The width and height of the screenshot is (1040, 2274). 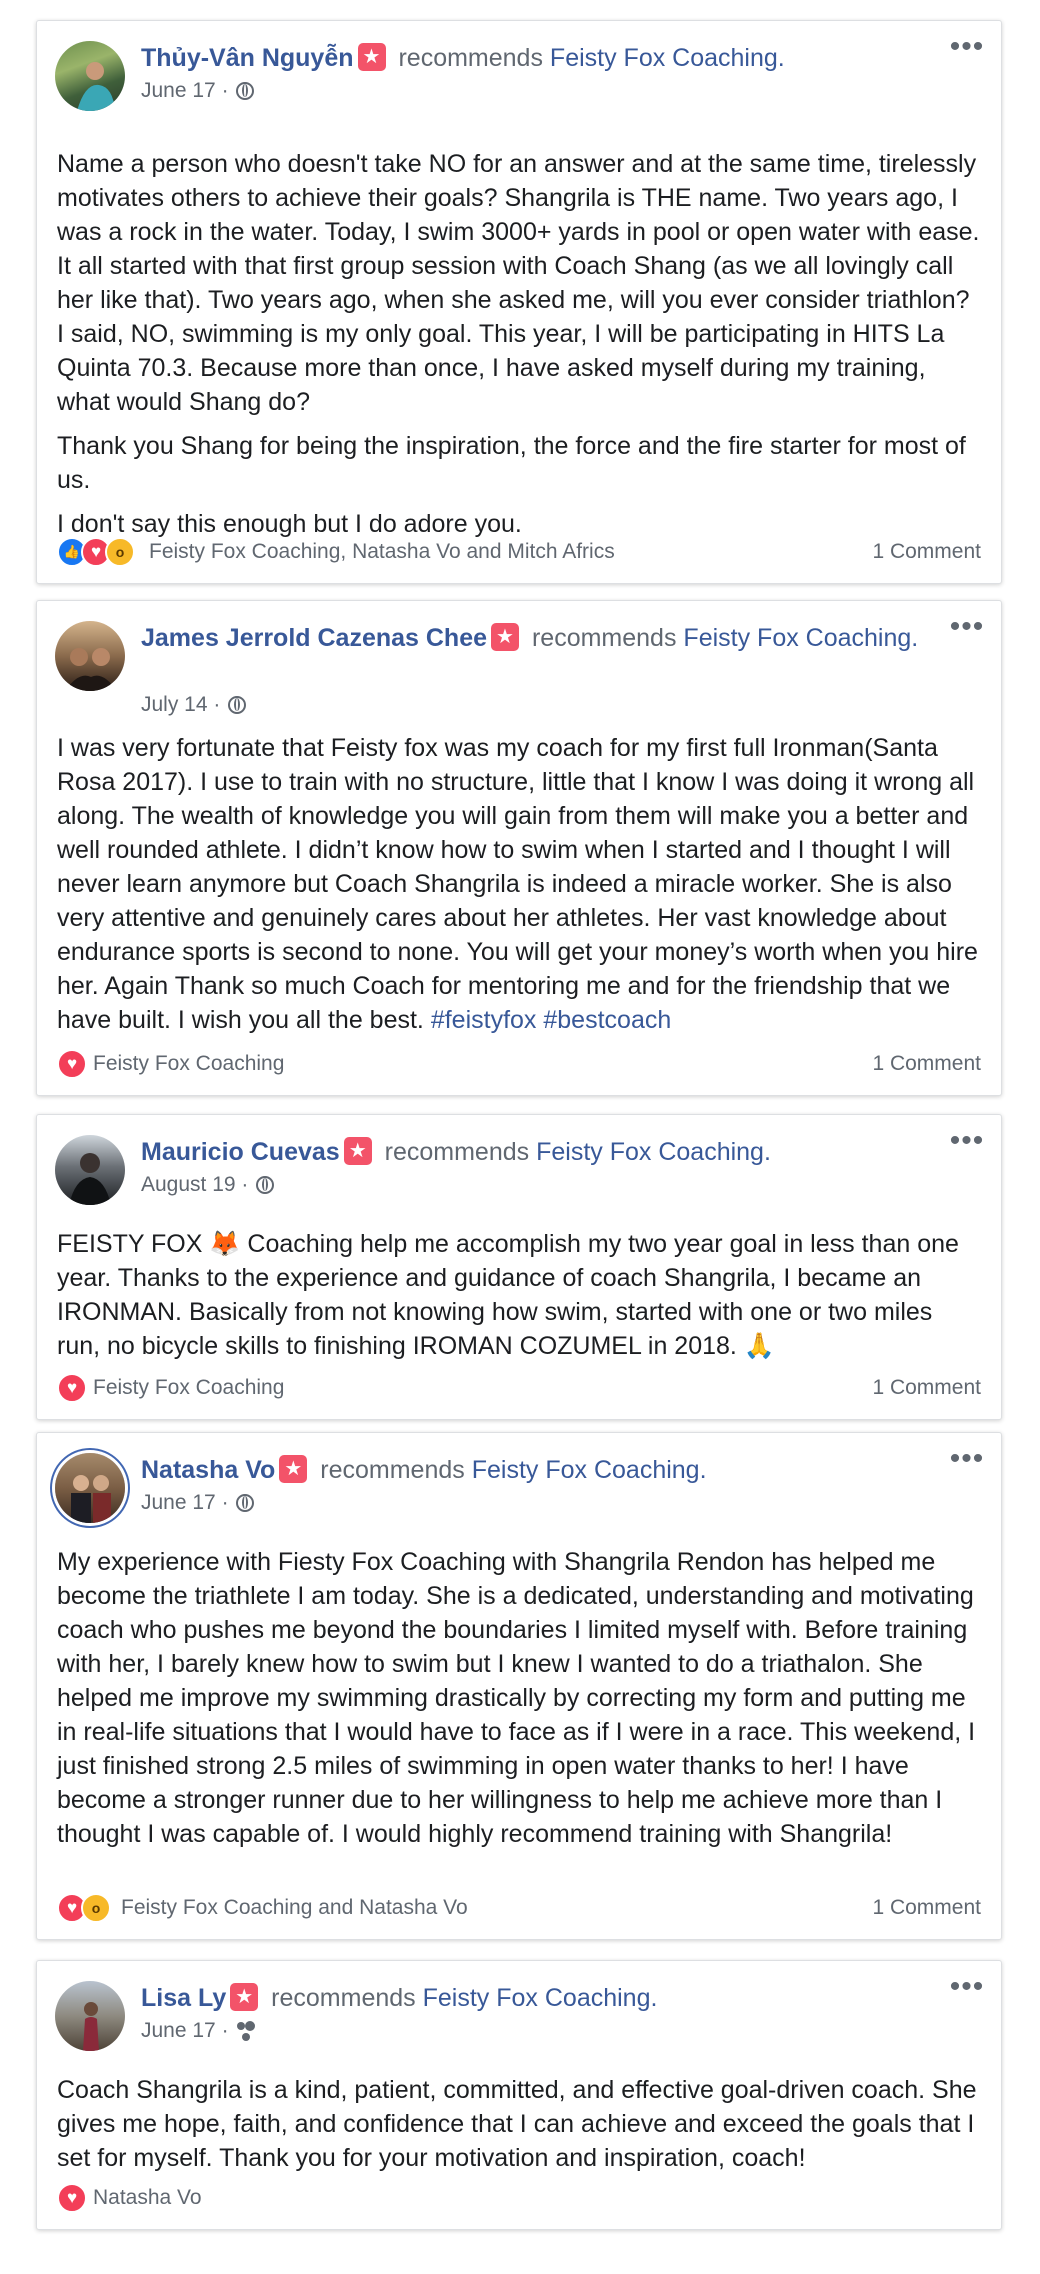 I want to click on review-title: Lisa Ly recommends Feisty Fox Coaching., so click(x=531, y=1998).